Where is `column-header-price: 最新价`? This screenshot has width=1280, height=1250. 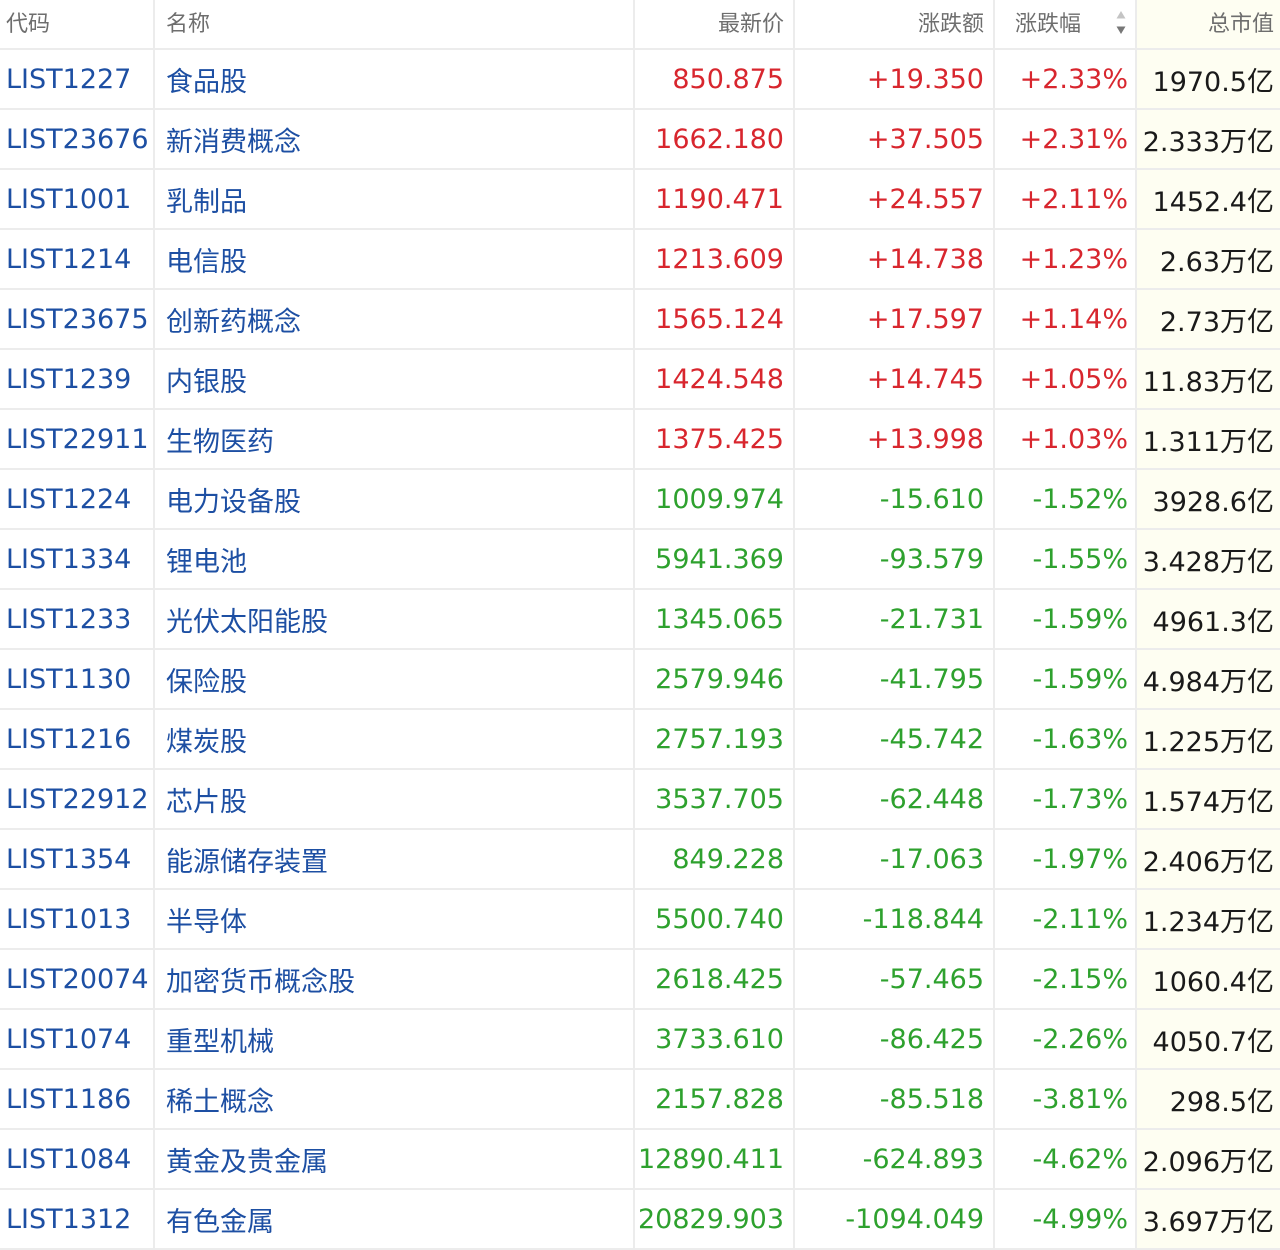 column-header-price: 最新价 is located at coordinates (715, 24).